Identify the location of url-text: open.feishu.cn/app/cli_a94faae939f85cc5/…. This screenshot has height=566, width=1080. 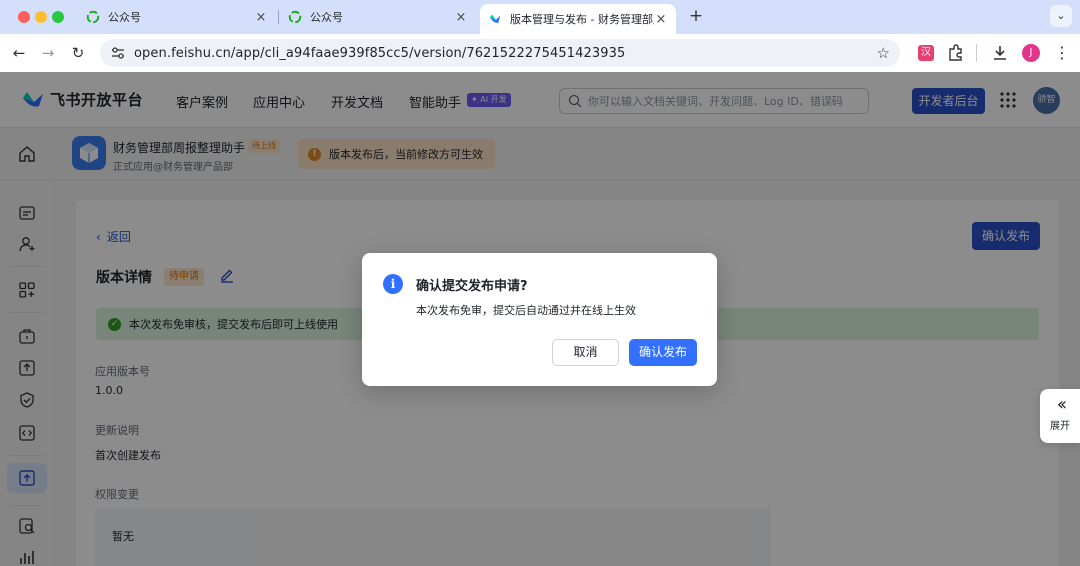
(380, 53).